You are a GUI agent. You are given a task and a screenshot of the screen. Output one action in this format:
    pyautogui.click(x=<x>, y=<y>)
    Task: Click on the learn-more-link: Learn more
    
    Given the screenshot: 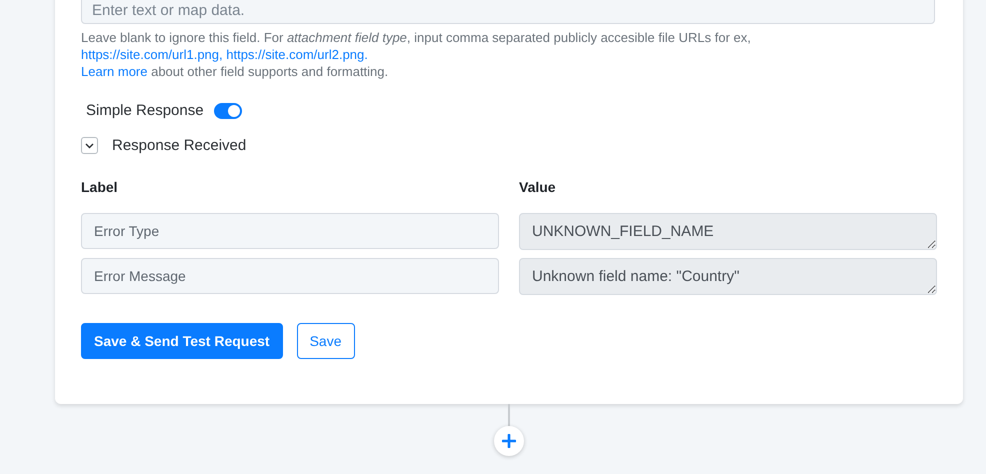 What is the action you would take?
    pyautogui.click(x=114, y=71)
    